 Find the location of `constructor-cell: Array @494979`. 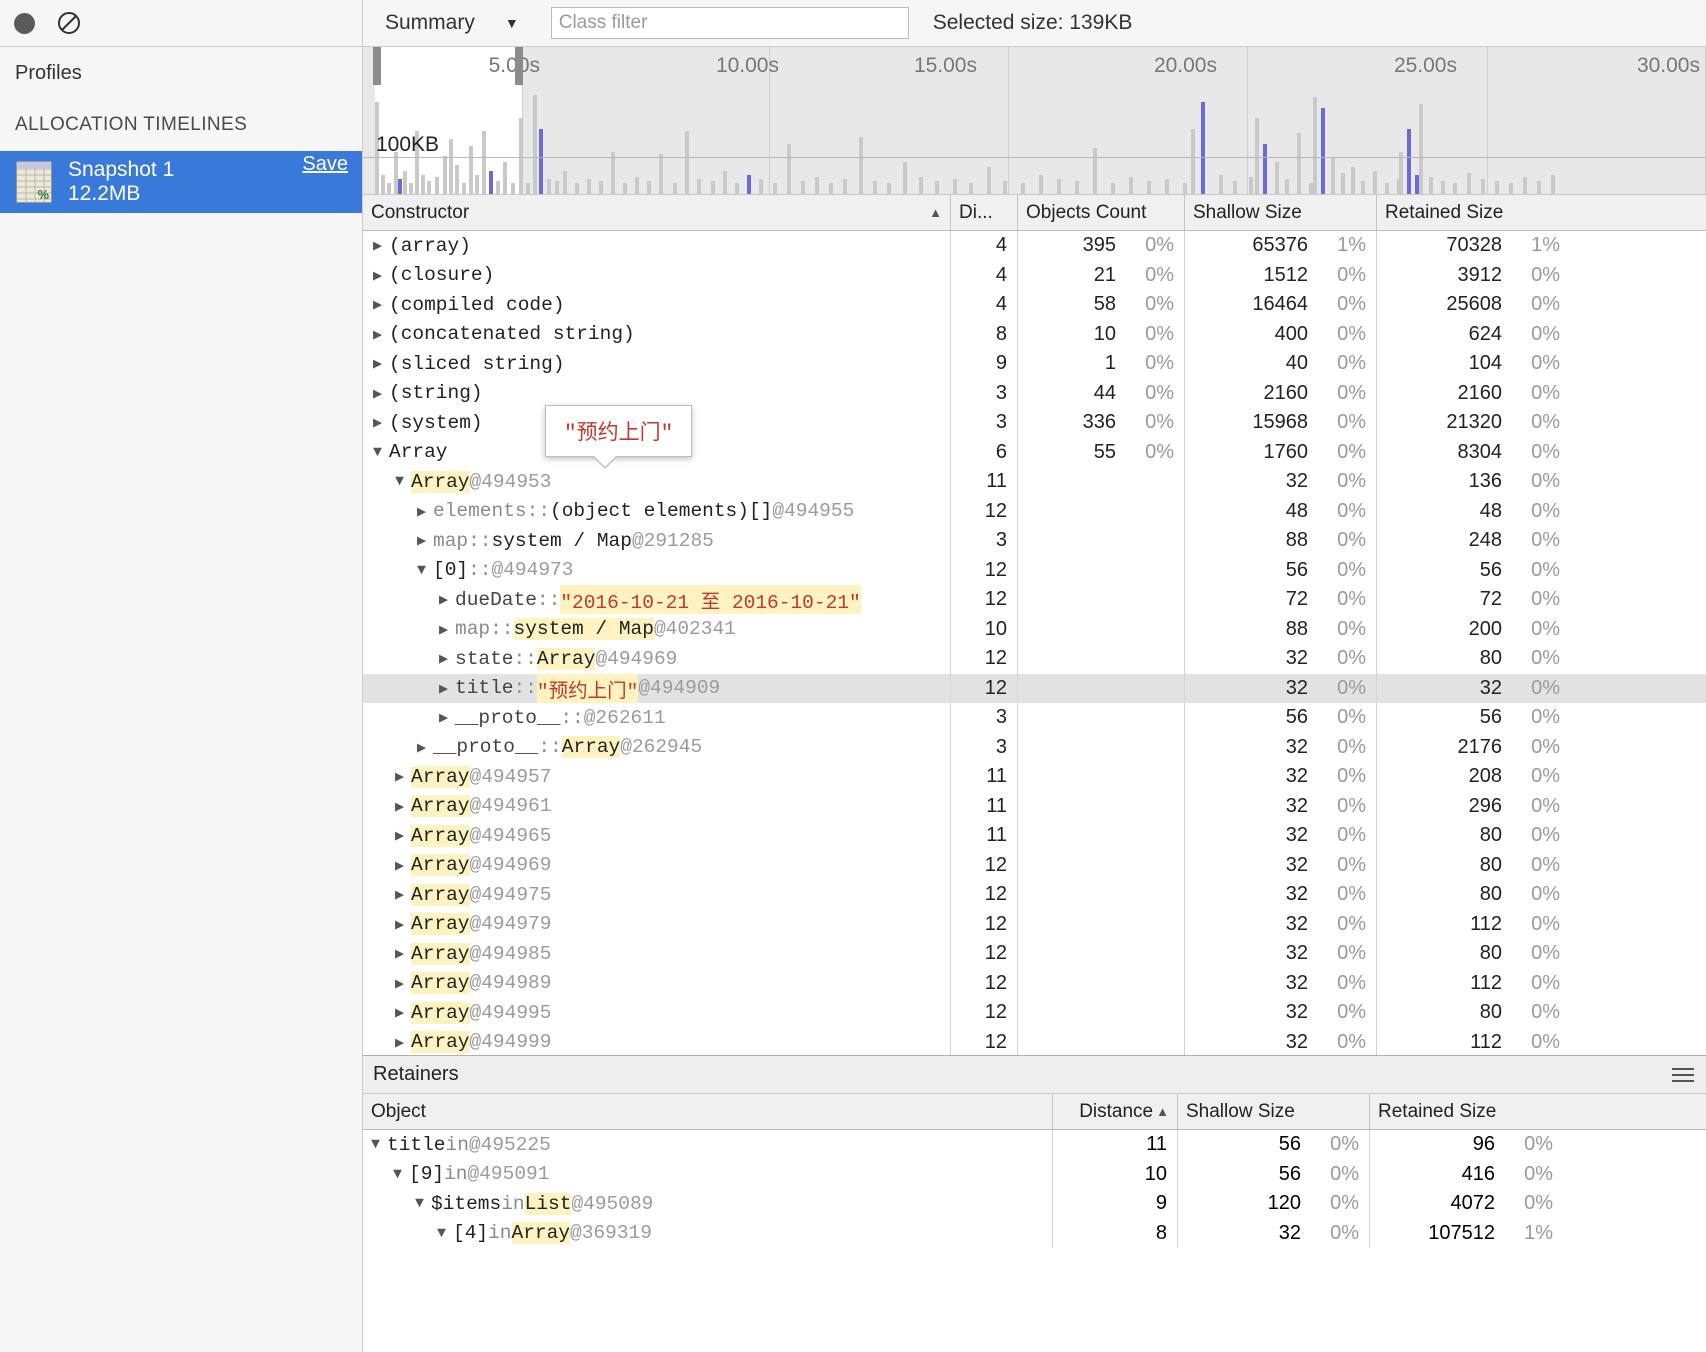

constructor-cell: Array @494979 is located at coordinates (657, 924).